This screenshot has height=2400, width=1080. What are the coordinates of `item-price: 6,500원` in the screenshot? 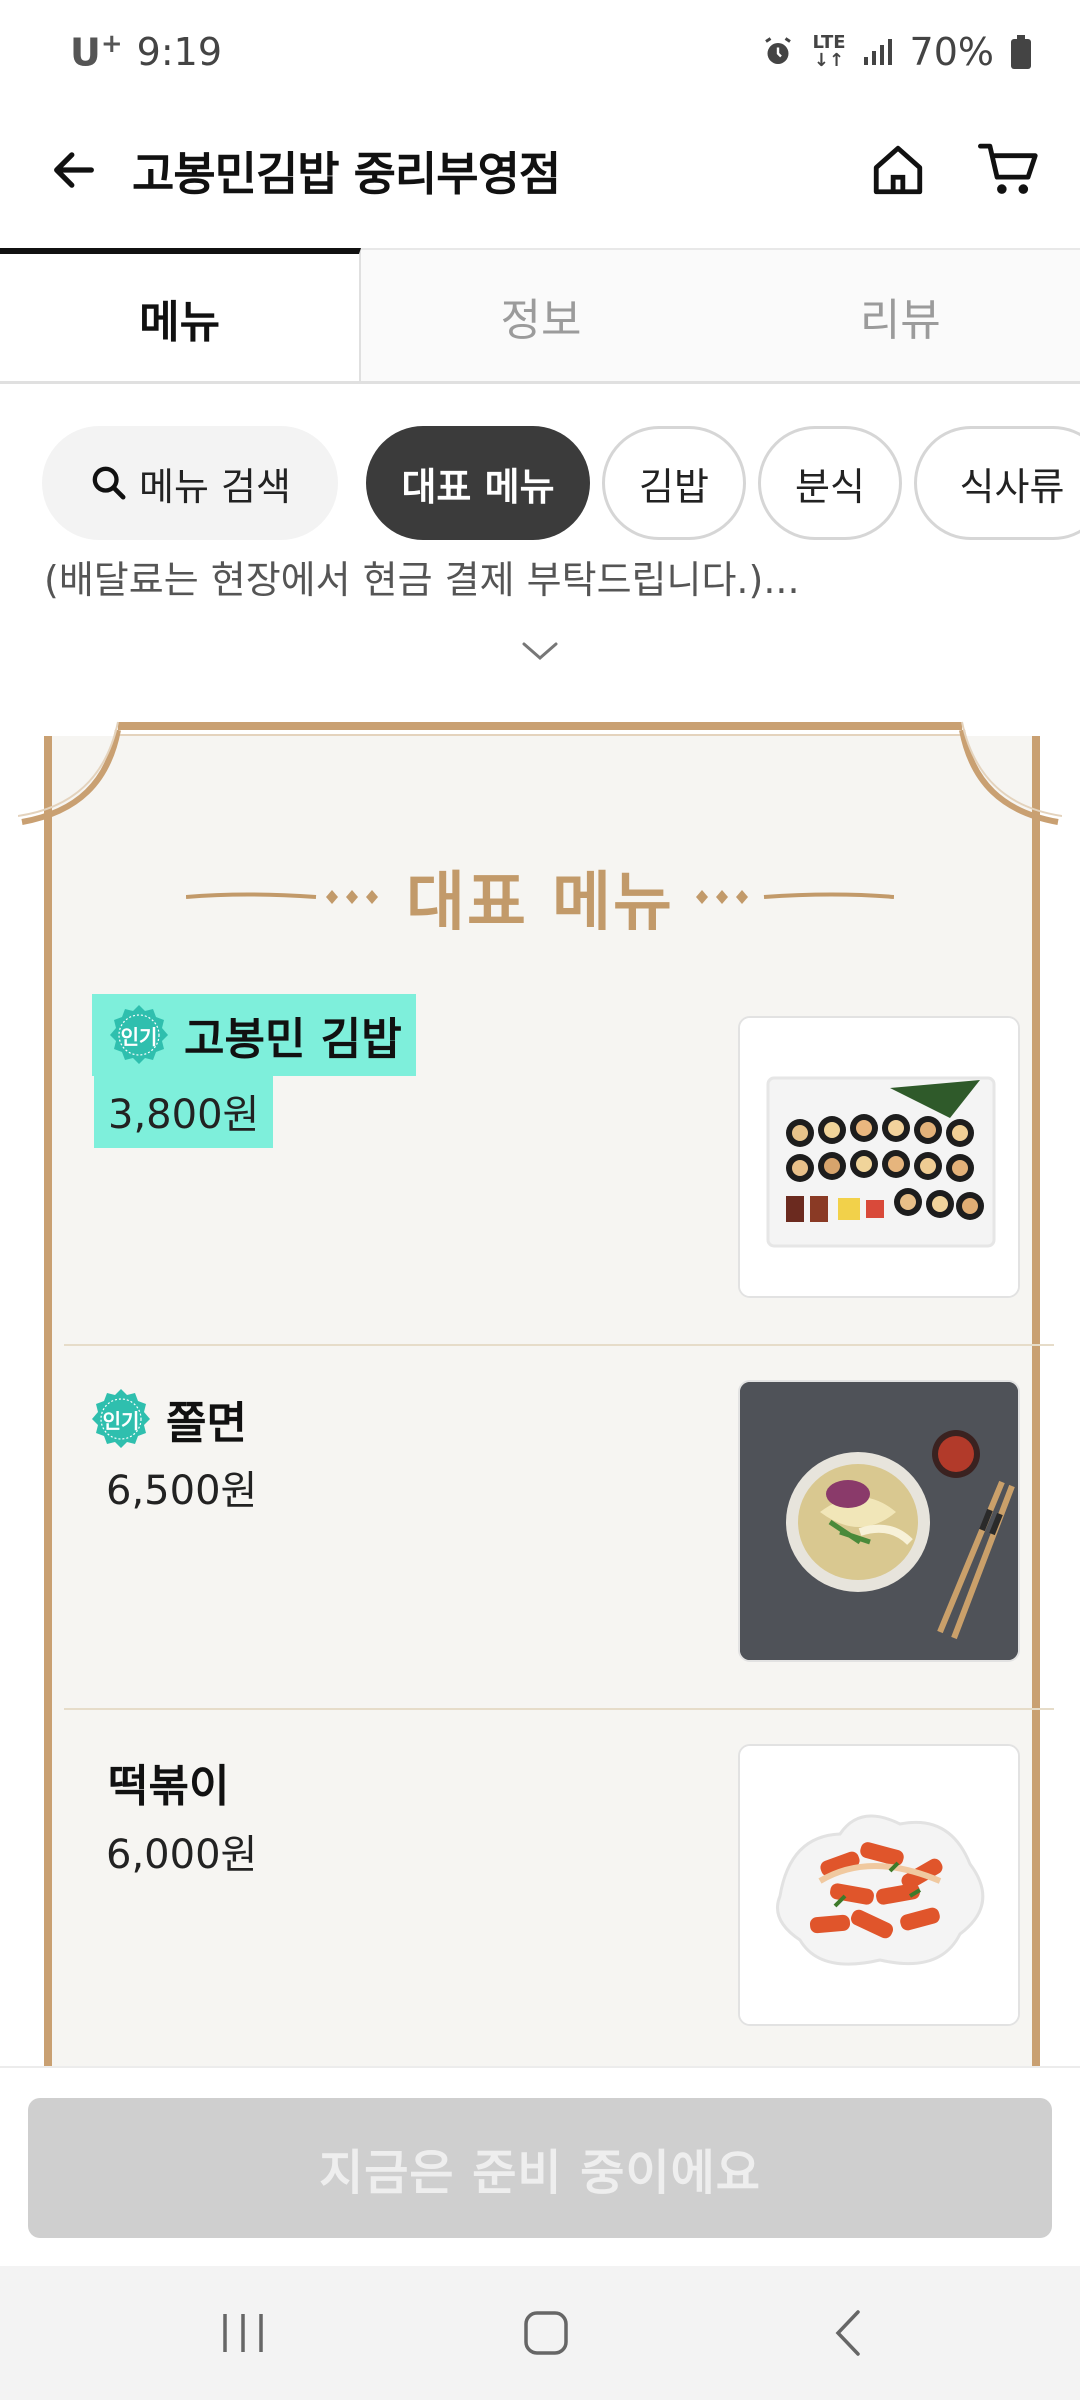 It's located at (182, 1491).